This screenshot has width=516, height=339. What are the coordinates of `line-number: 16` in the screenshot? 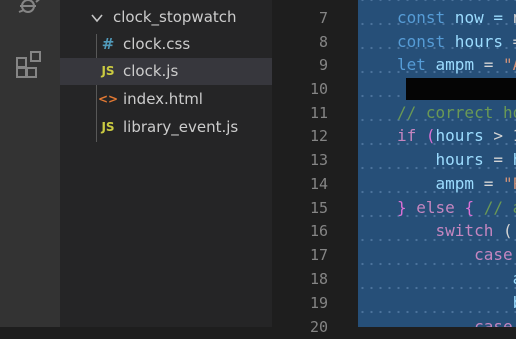 It's located at (318, 231).